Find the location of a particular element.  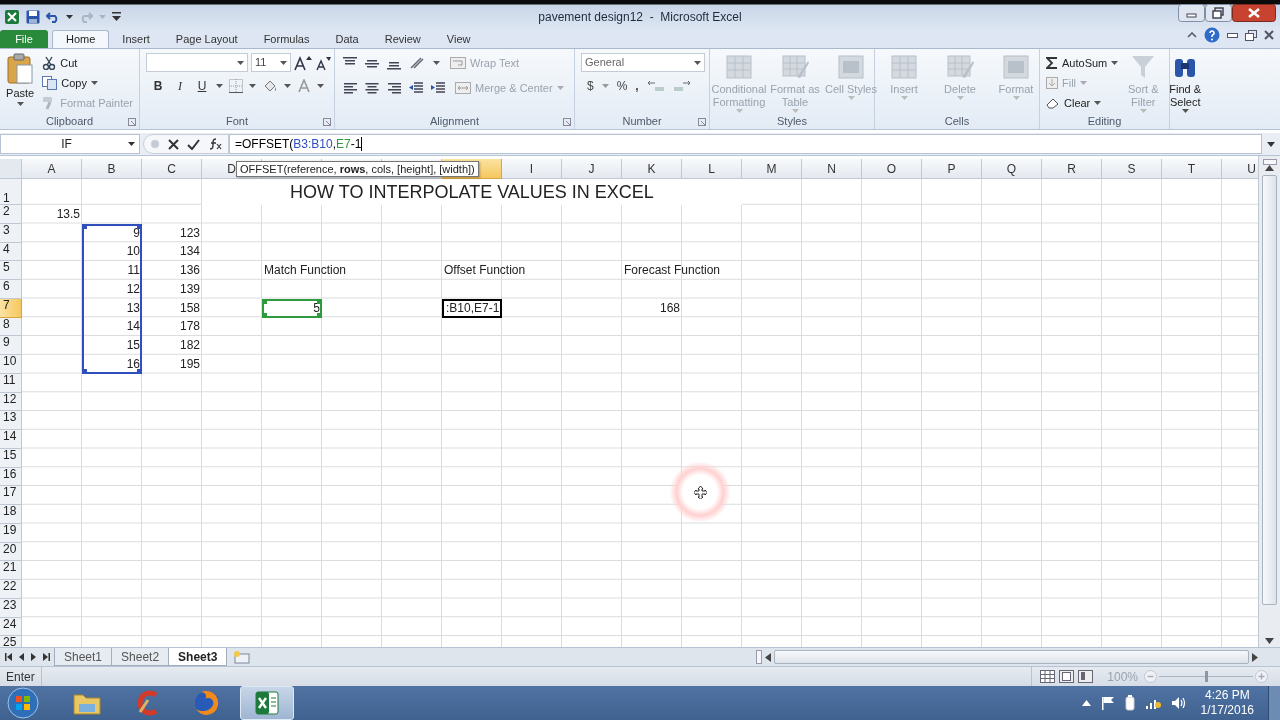

spreadsheet-icon is located at coordinates (12, 17).